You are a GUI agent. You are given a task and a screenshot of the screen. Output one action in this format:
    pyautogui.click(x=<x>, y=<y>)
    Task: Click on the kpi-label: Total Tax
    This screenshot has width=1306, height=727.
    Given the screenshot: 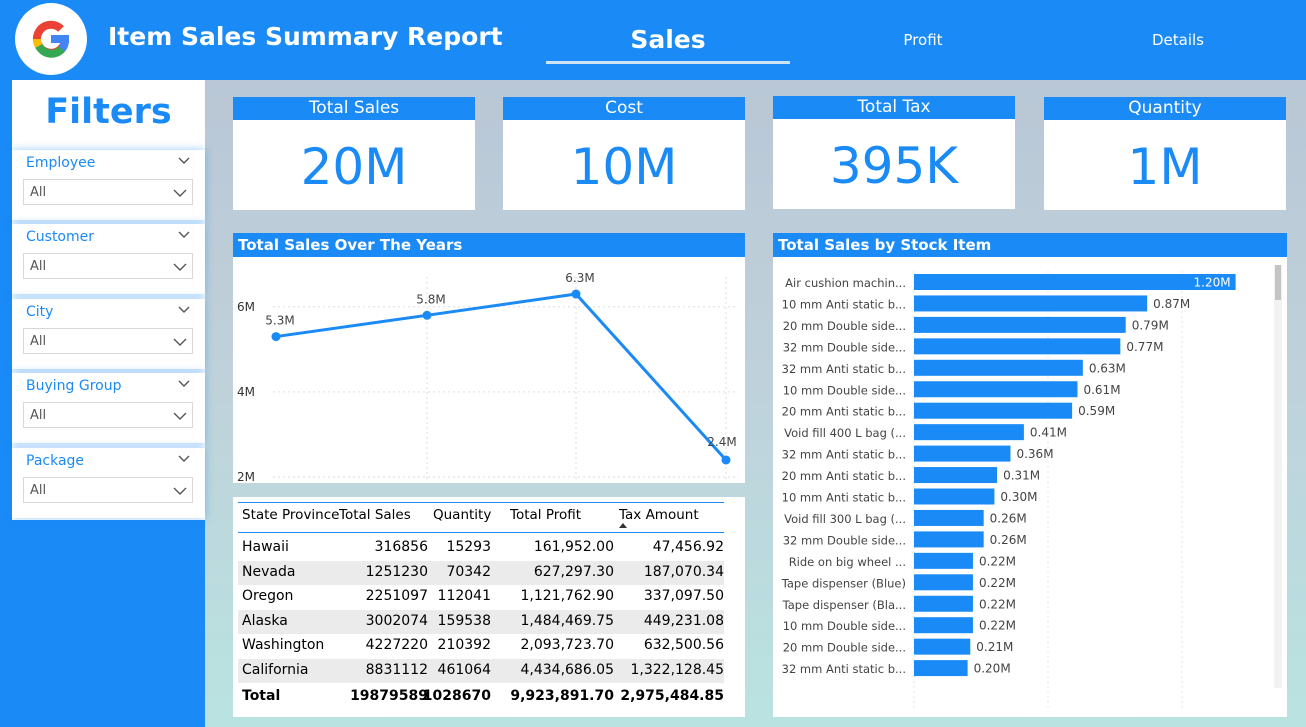 What is the action you would take?
    pyautogui.click(x=894, y=107)
    